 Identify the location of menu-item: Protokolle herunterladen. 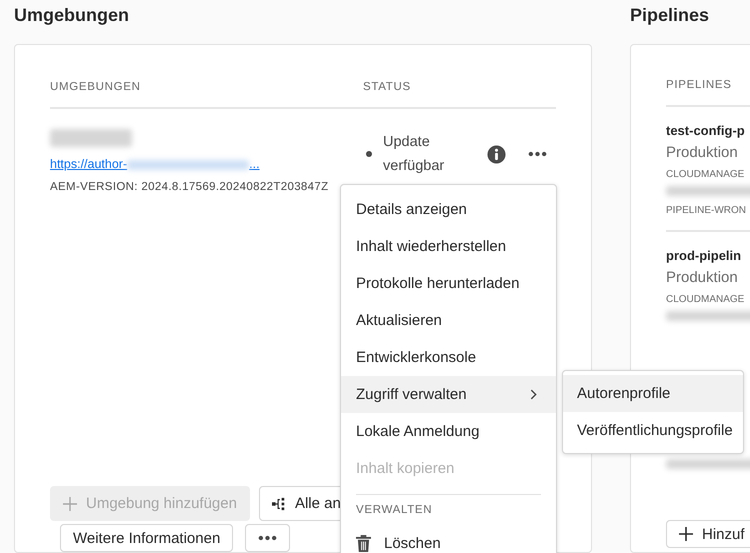
(448, 283).